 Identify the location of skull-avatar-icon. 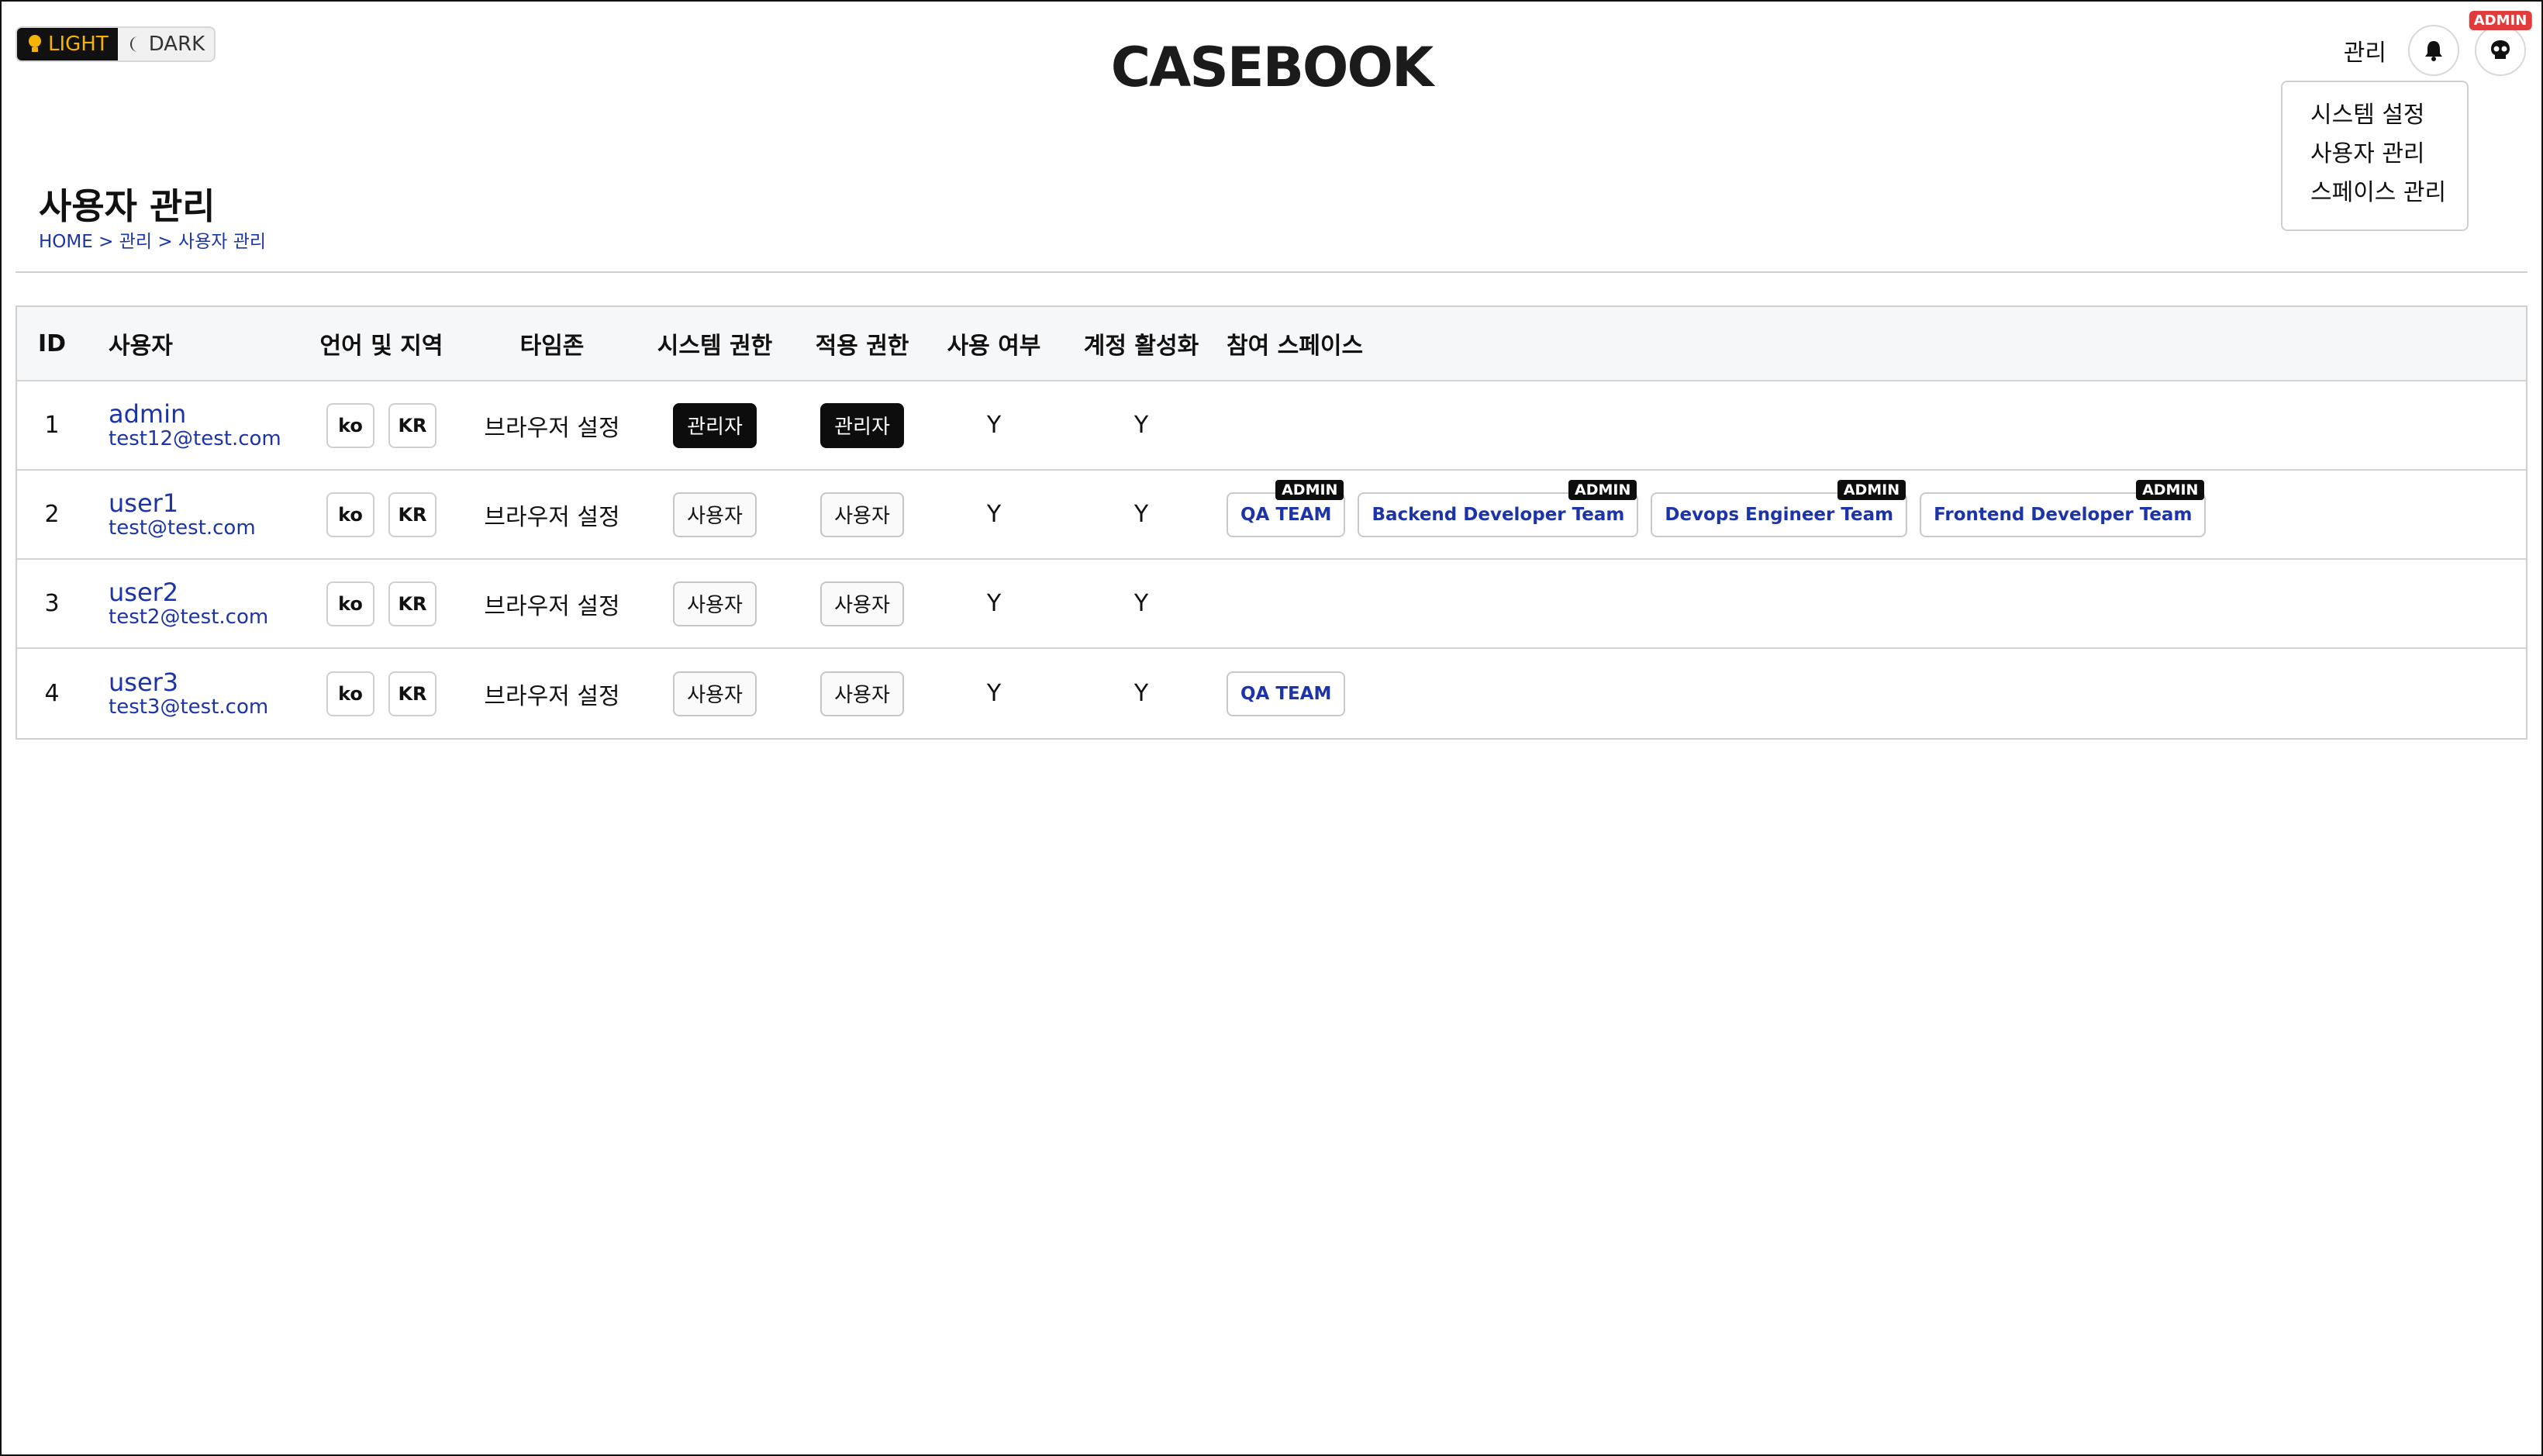
(2500, 50).